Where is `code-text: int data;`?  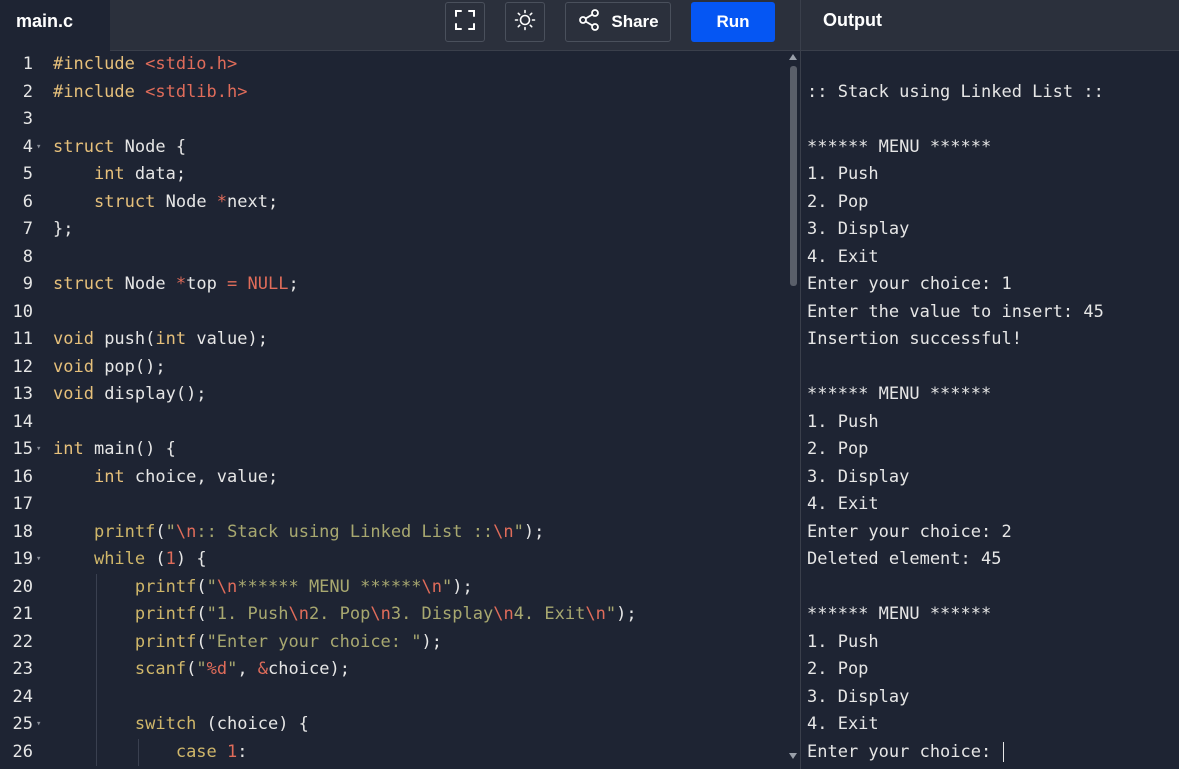
code-text: int data; is located at coordinates (119, 175).